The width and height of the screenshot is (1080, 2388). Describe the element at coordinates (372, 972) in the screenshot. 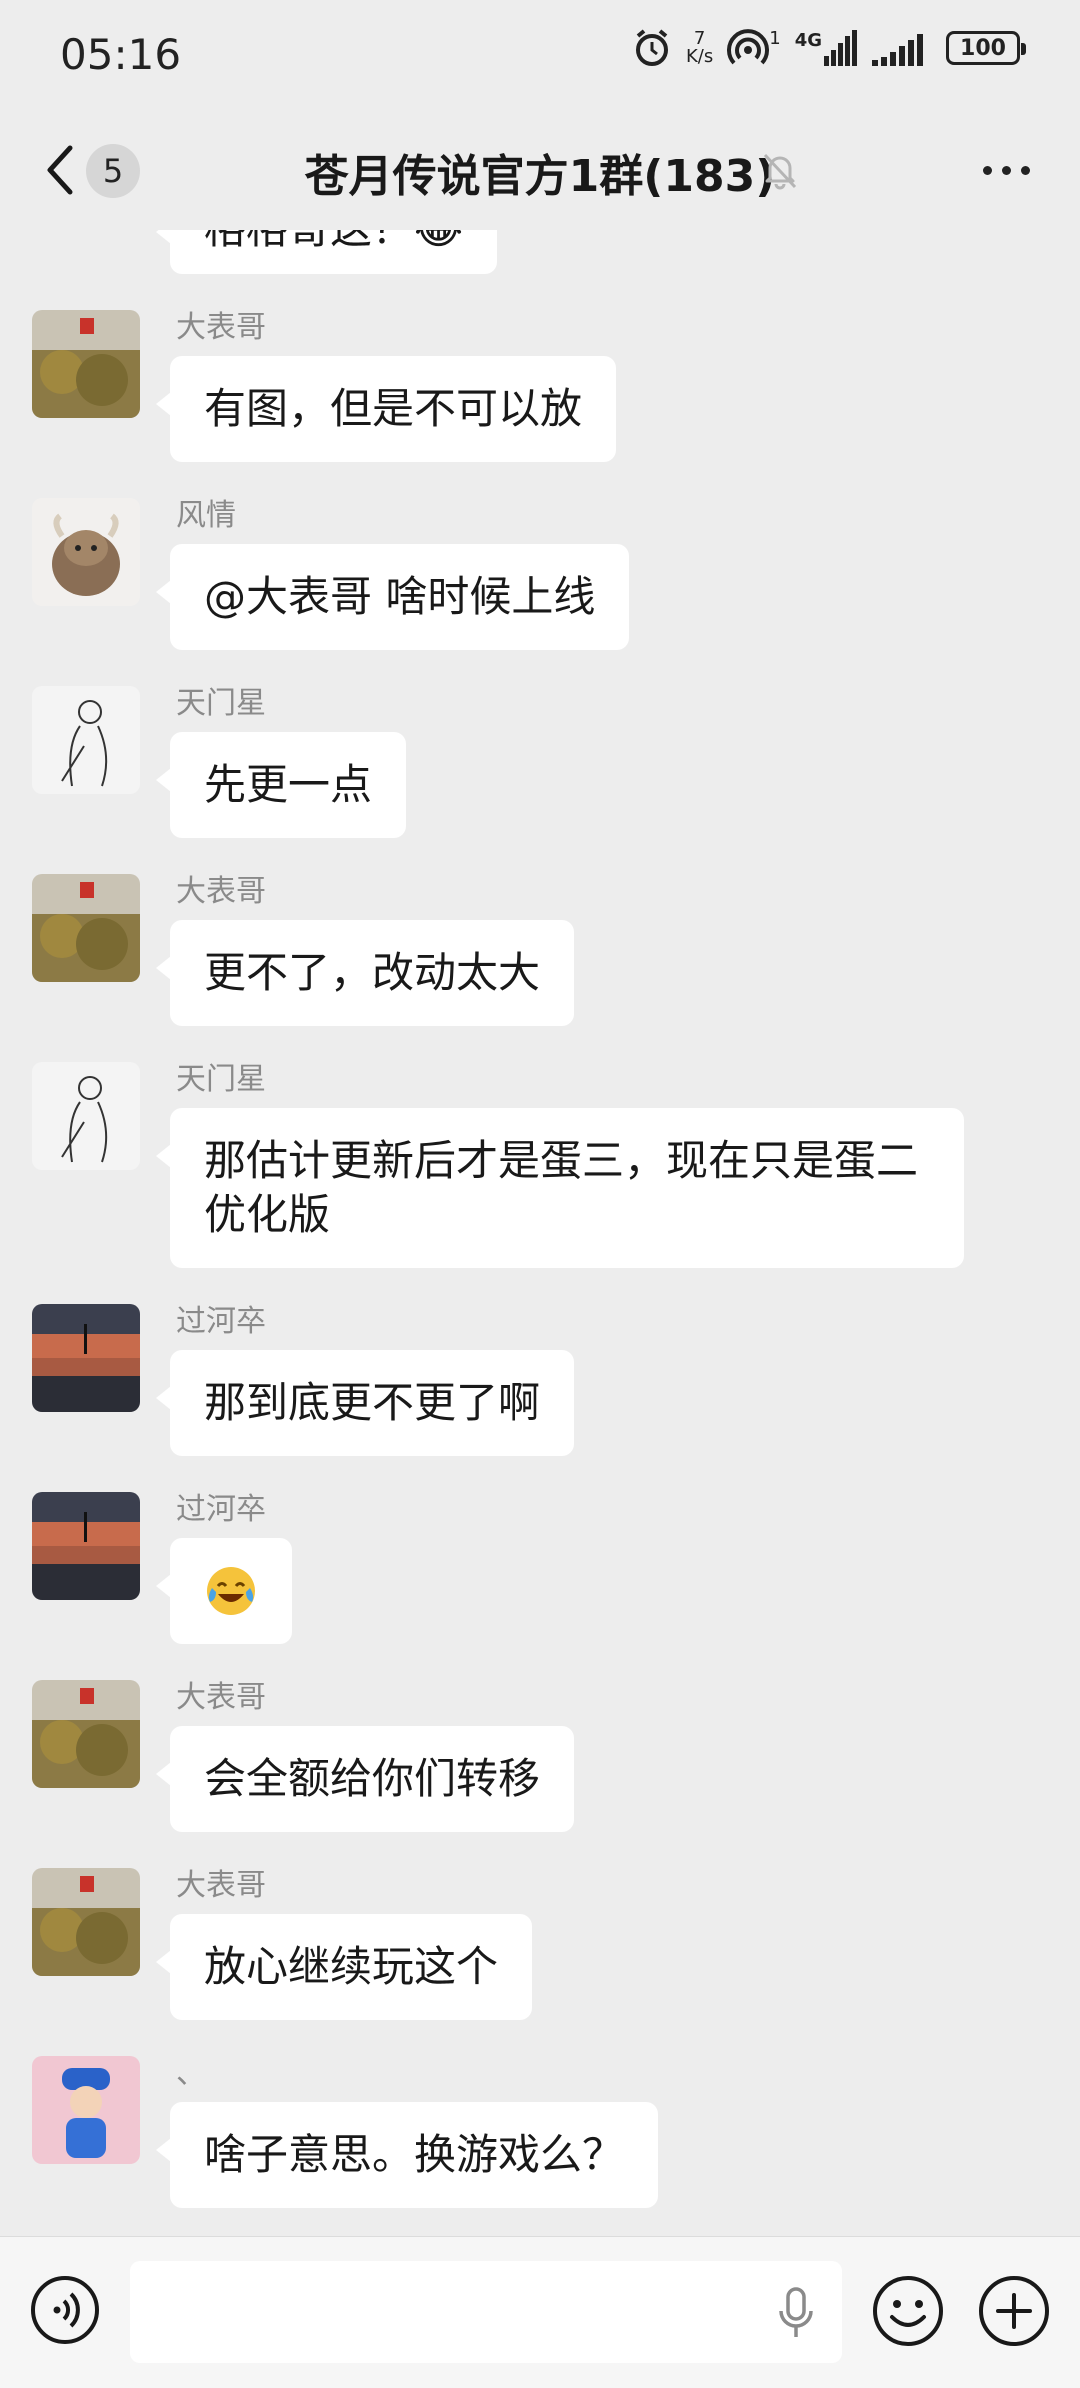

I see `message-text: 更不了，改动太大` at that location.